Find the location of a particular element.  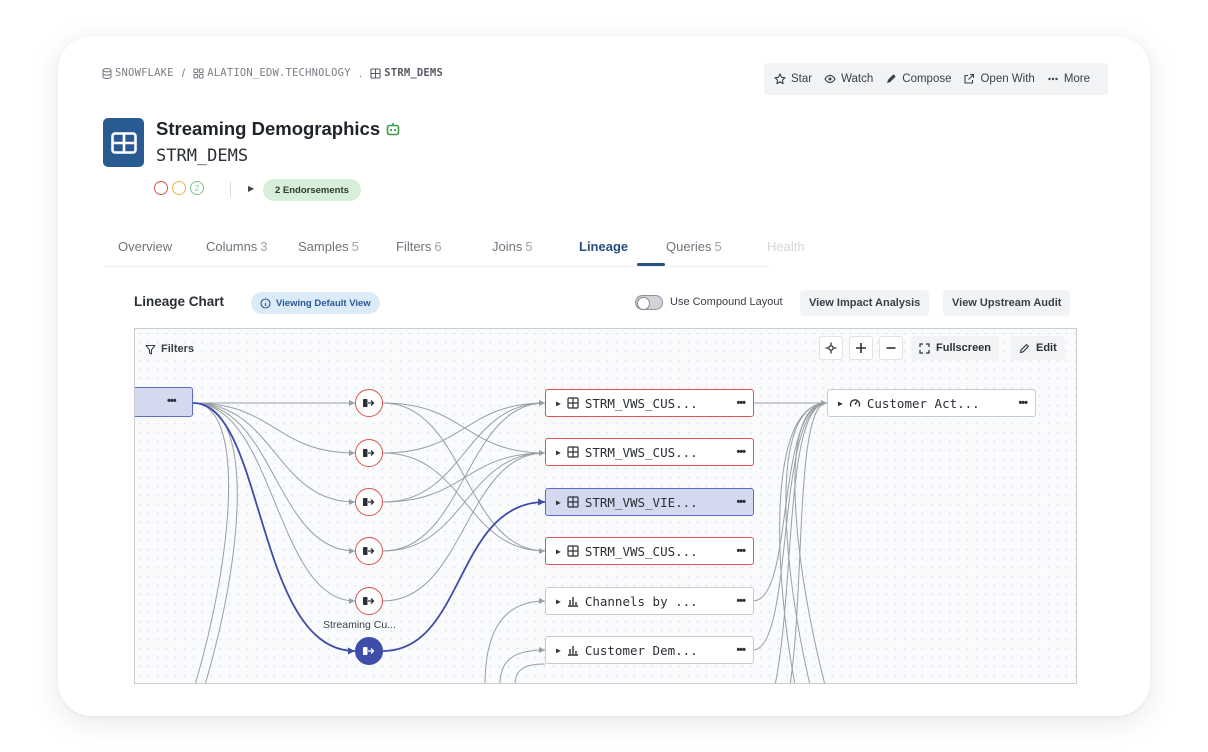

zoom-in-button is located at coordinates (861, 348).